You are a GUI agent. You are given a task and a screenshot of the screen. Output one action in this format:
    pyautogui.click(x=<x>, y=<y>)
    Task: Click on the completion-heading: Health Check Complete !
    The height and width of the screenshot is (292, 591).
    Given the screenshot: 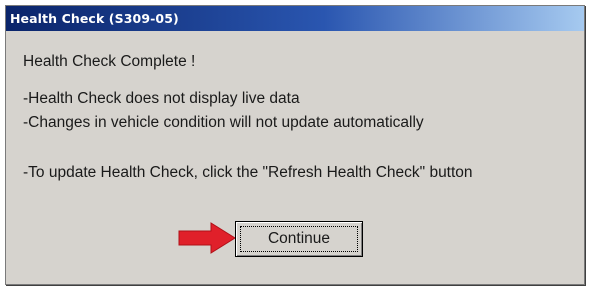 What is the action you would take?
    pyautogui.click(x=109, y=61)
    